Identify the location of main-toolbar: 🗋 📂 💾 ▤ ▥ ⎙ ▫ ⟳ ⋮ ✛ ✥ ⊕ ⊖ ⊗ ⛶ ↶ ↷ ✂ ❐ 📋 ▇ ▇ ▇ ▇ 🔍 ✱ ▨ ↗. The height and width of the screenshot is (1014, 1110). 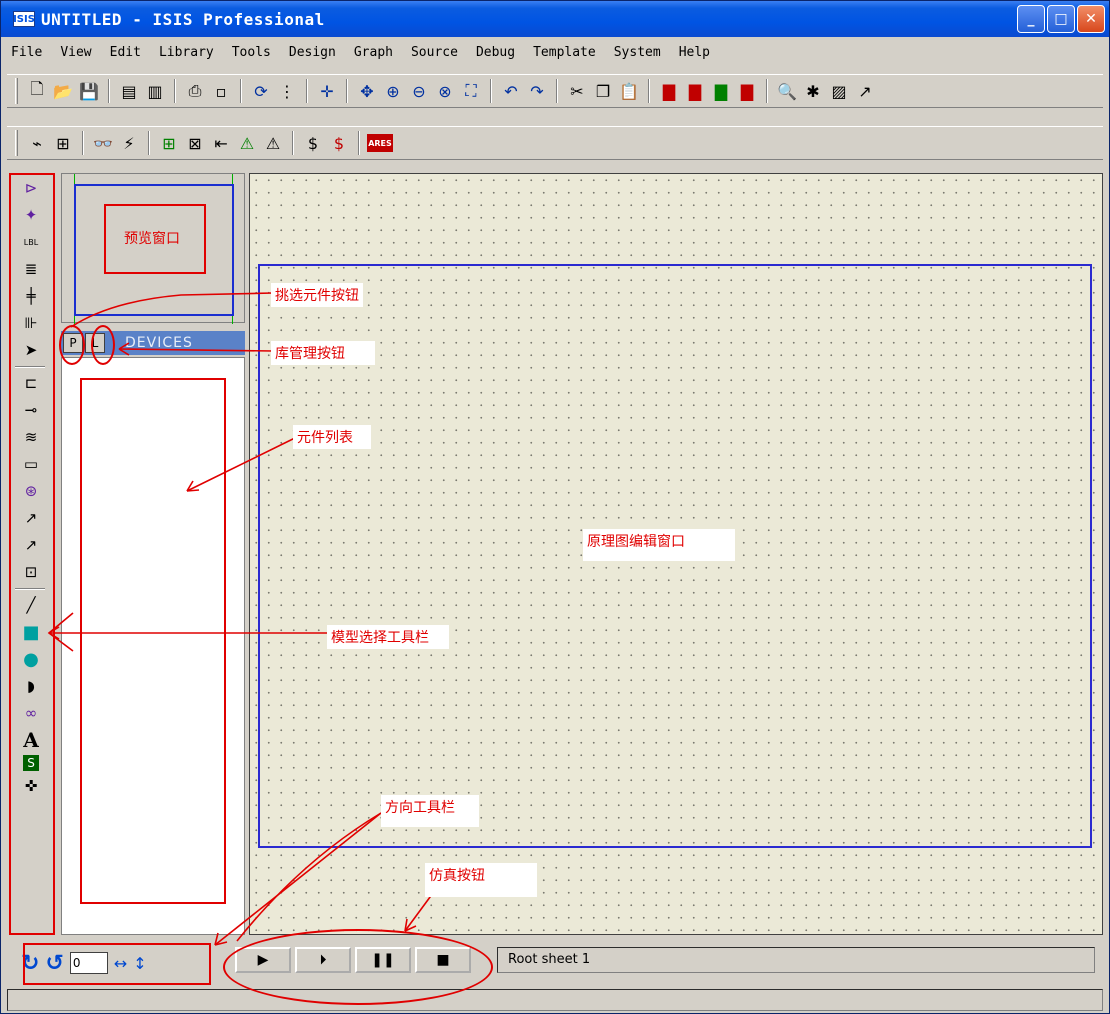
(555, 91).